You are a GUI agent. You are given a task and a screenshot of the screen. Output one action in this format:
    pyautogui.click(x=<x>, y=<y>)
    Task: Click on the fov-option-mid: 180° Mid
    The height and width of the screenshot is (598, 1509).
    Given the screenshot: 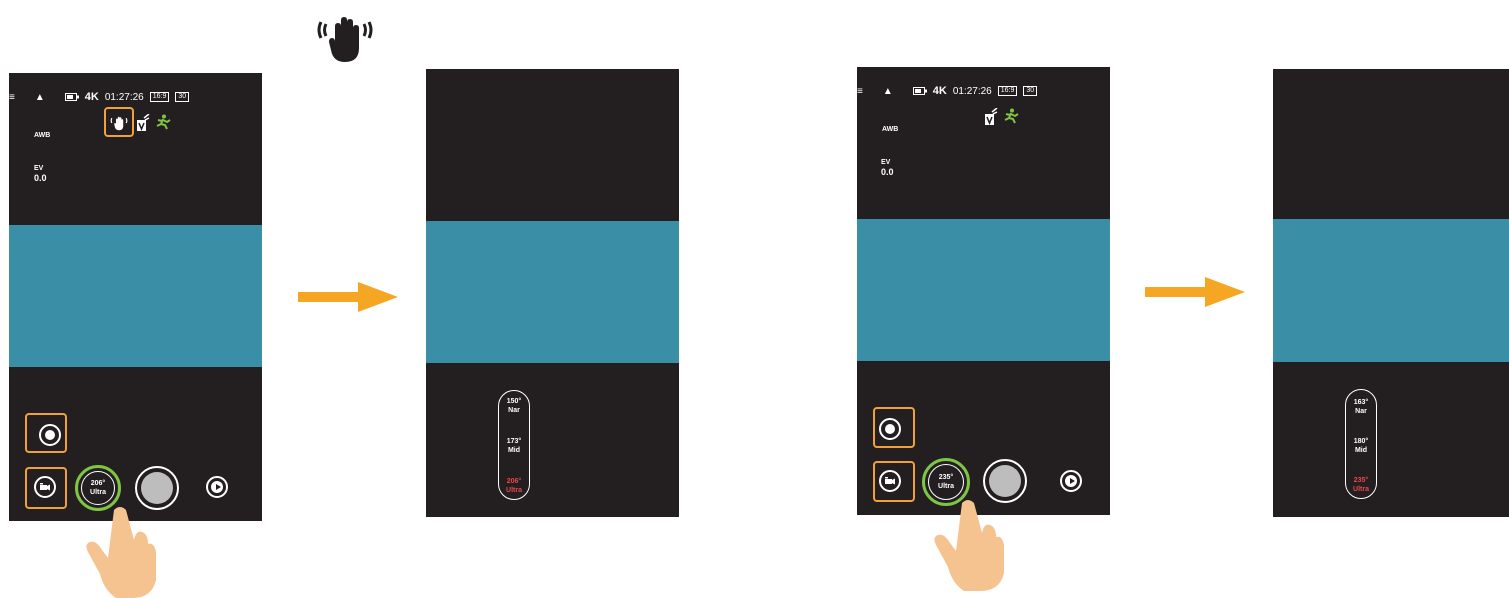 What is the action you would take?
    pyautogui.click(x=1361, y=446)
    